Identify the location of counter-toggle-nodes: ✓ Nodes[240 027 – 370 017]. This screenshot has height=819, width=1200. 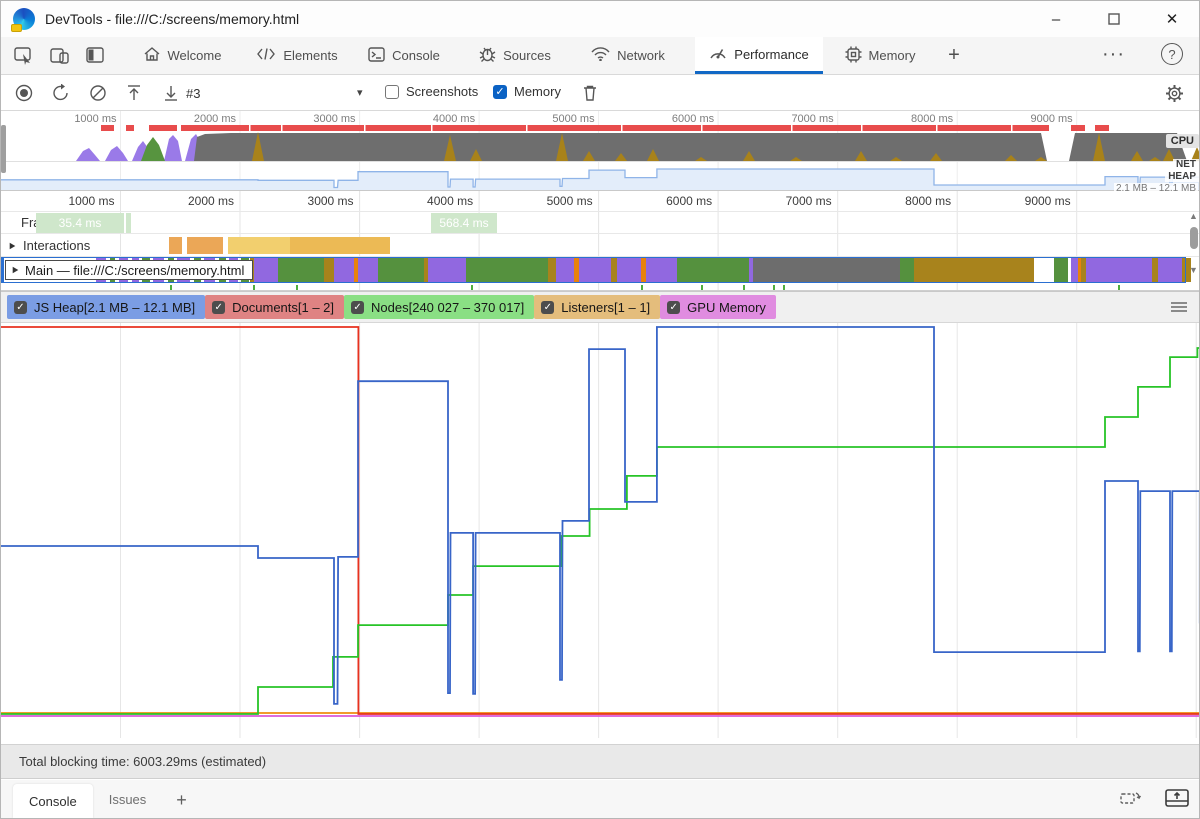
(439, 307).